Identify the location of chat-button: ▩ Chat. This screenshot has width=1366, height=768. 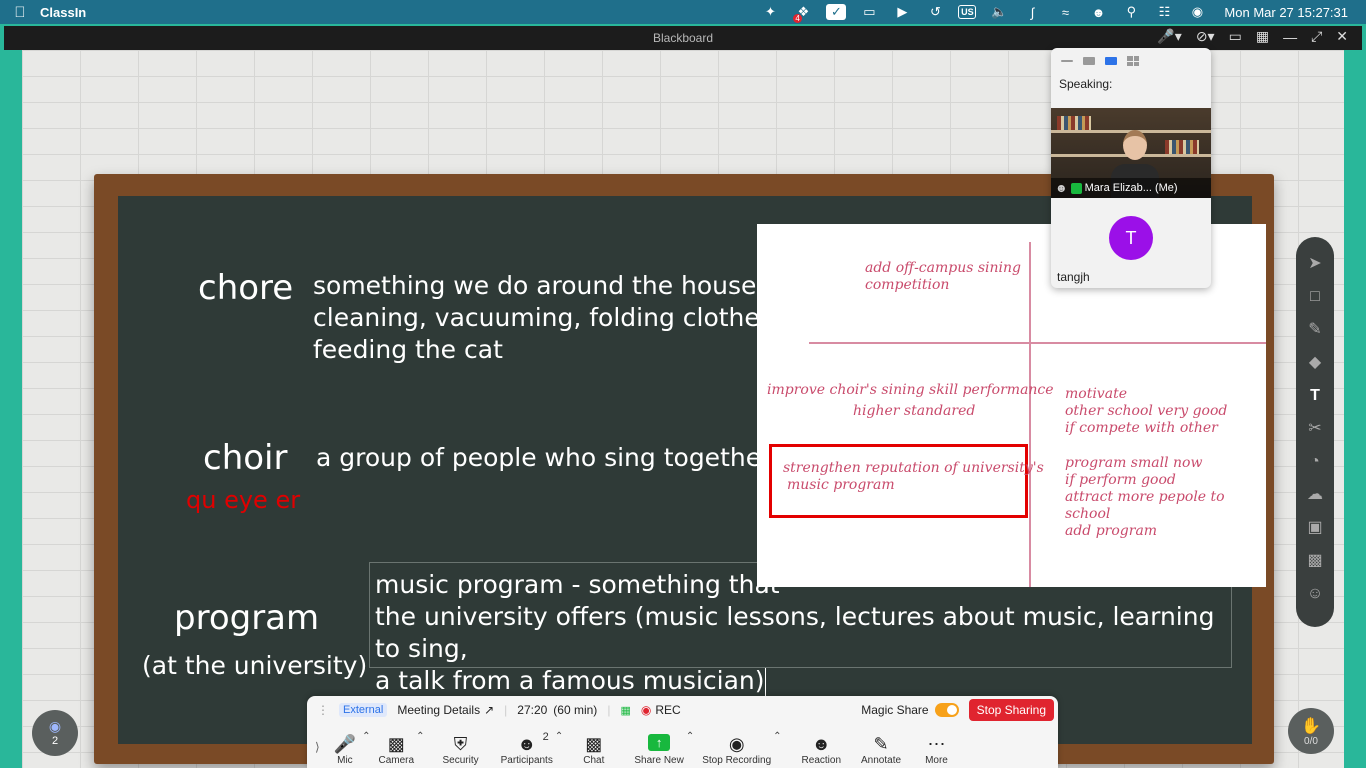
(593, 749).